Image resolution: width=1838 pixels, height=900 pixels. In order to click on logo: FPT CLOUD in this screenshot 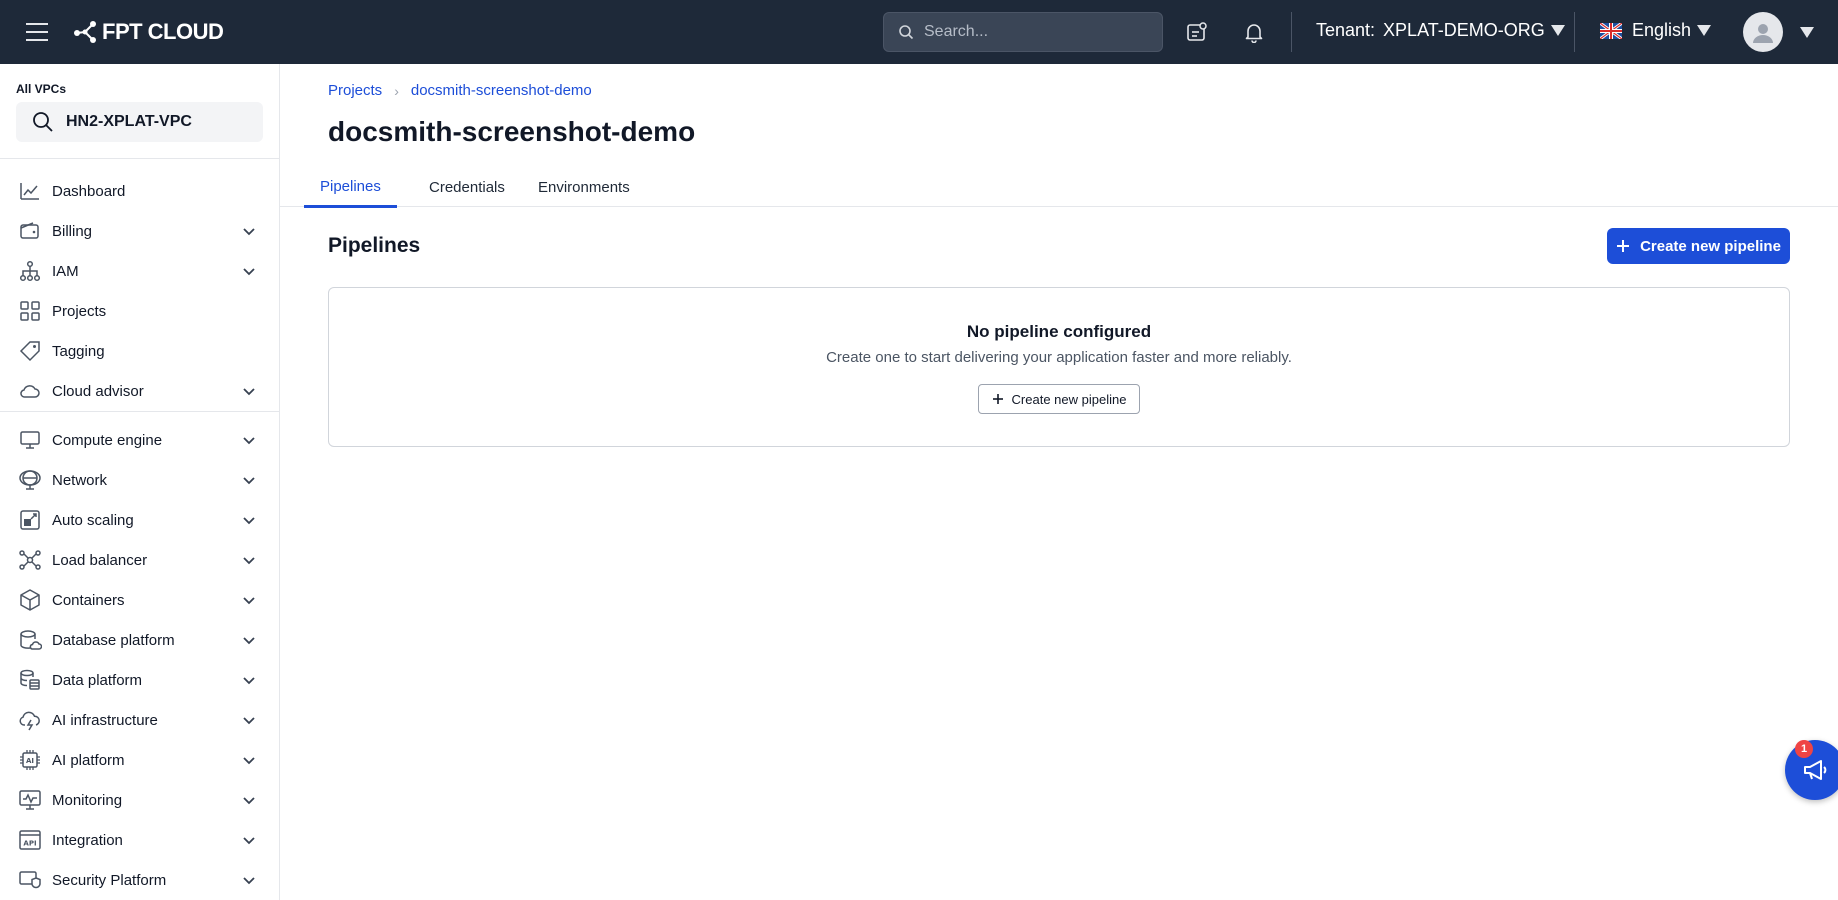, I will do `click(148, 32)`.